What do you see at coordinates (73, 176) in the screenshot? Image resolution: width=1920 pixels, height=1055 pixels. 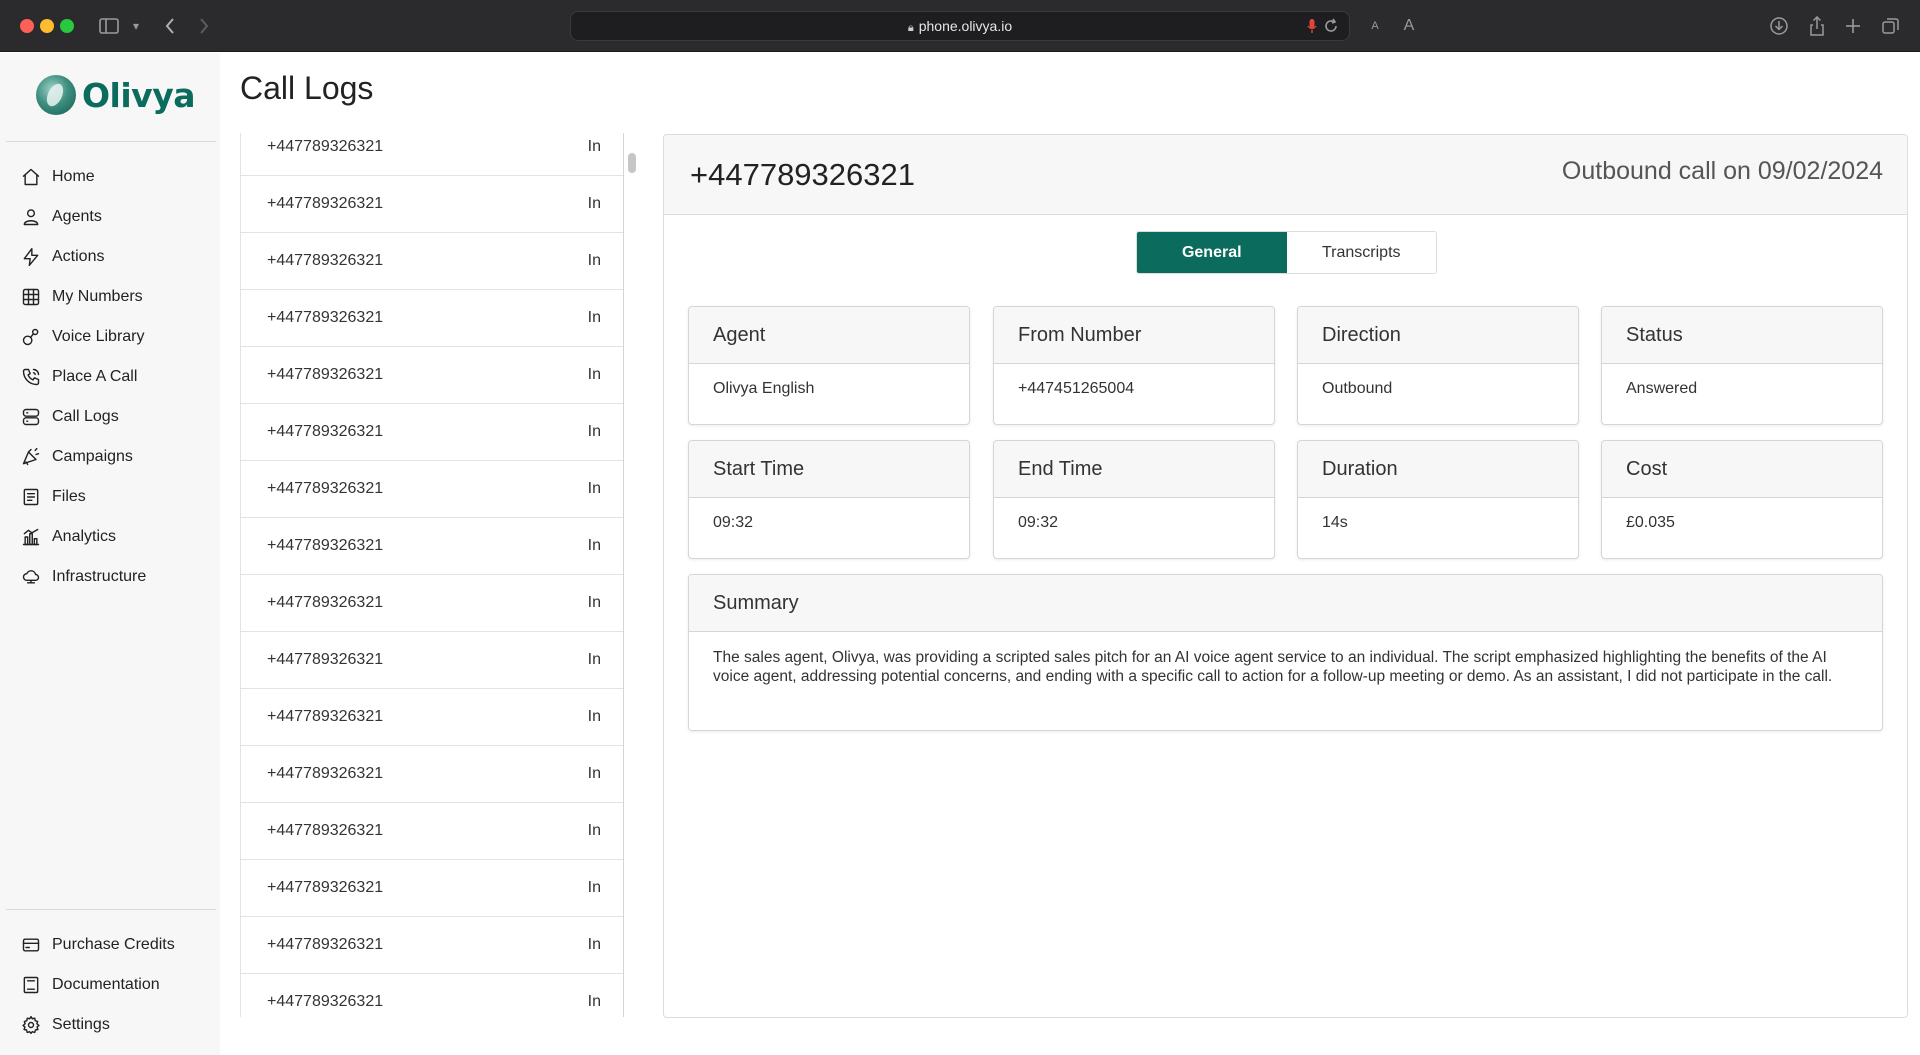 I see `sidebar-item-label: Home` at bounding box center [73, 176].